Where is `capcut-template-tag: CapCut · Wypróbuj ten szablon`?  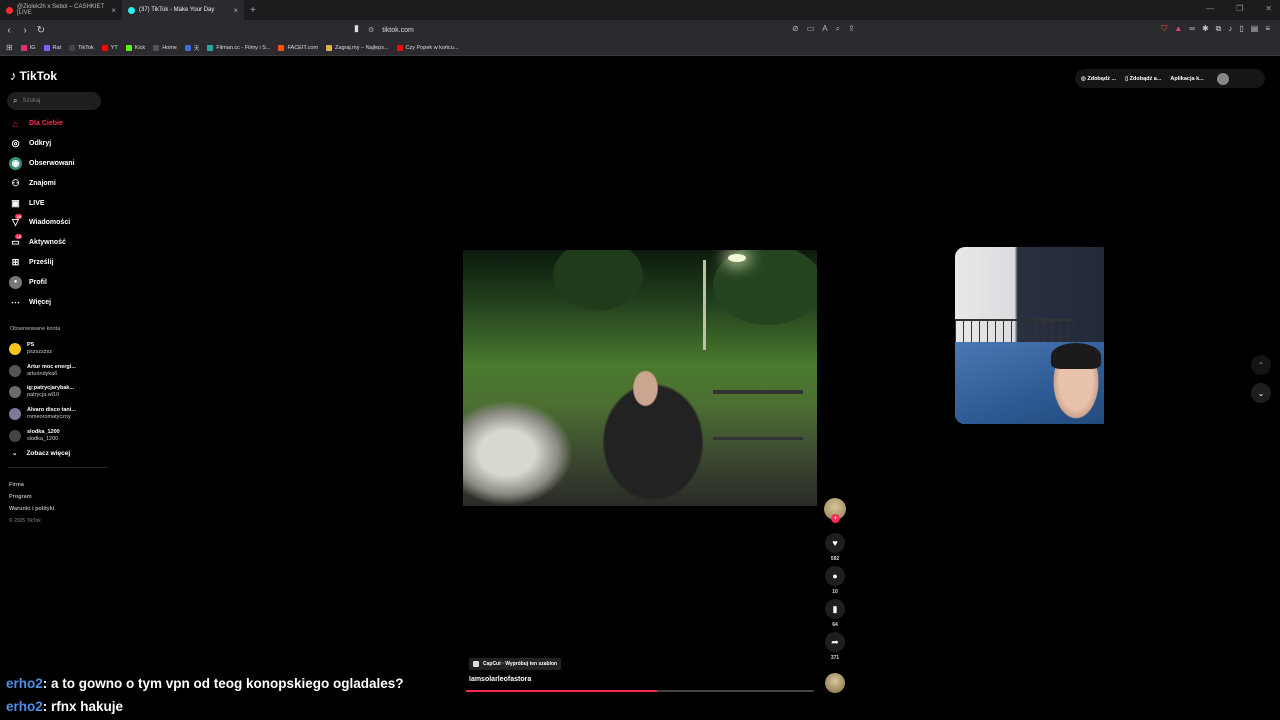
capcut-template-tag: CapCut · Wypróbuj ten szablon is located at coordinates (515, 664).